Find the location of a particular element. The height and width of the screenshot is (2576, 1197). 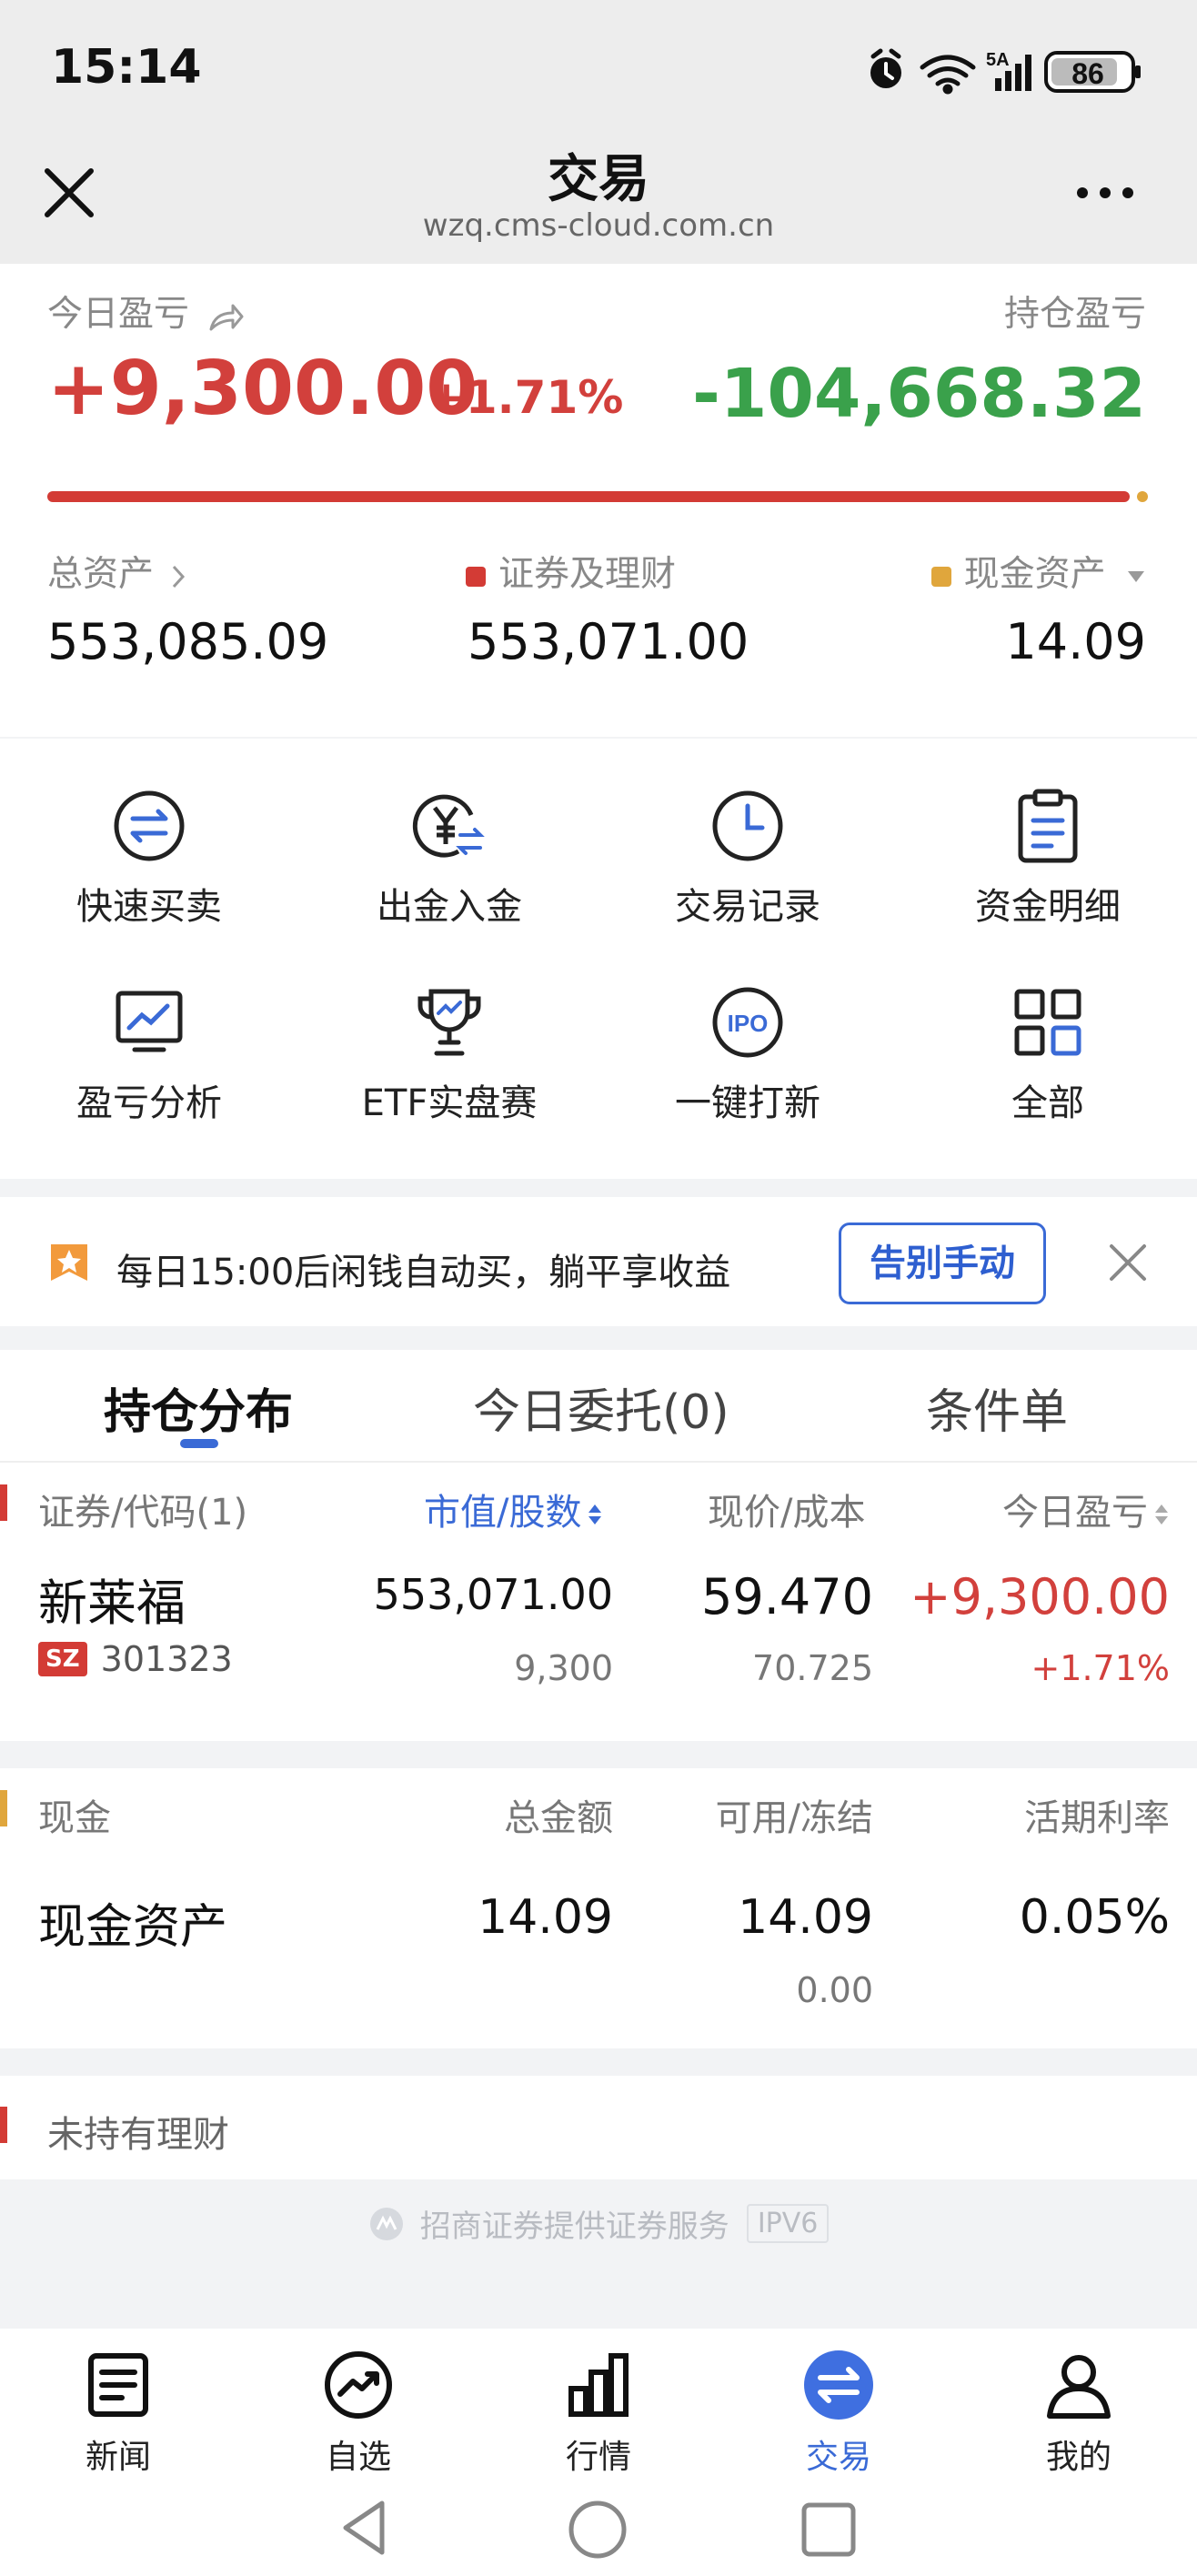

alarm-icon is located at coordinates (885, 68).